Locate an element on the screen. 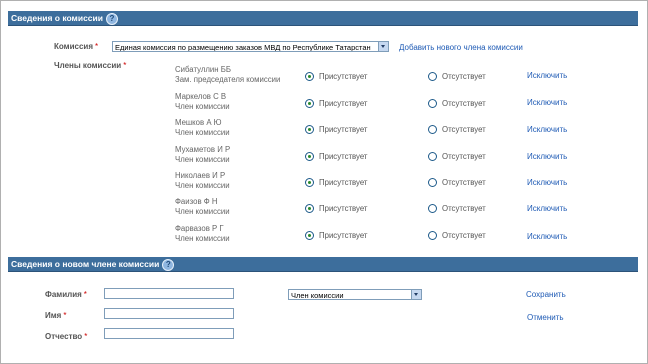 Image resolution: width=648 pixels, height=364 pixels. member-name: Мешков А Ю is located at coordinates (198, 122).